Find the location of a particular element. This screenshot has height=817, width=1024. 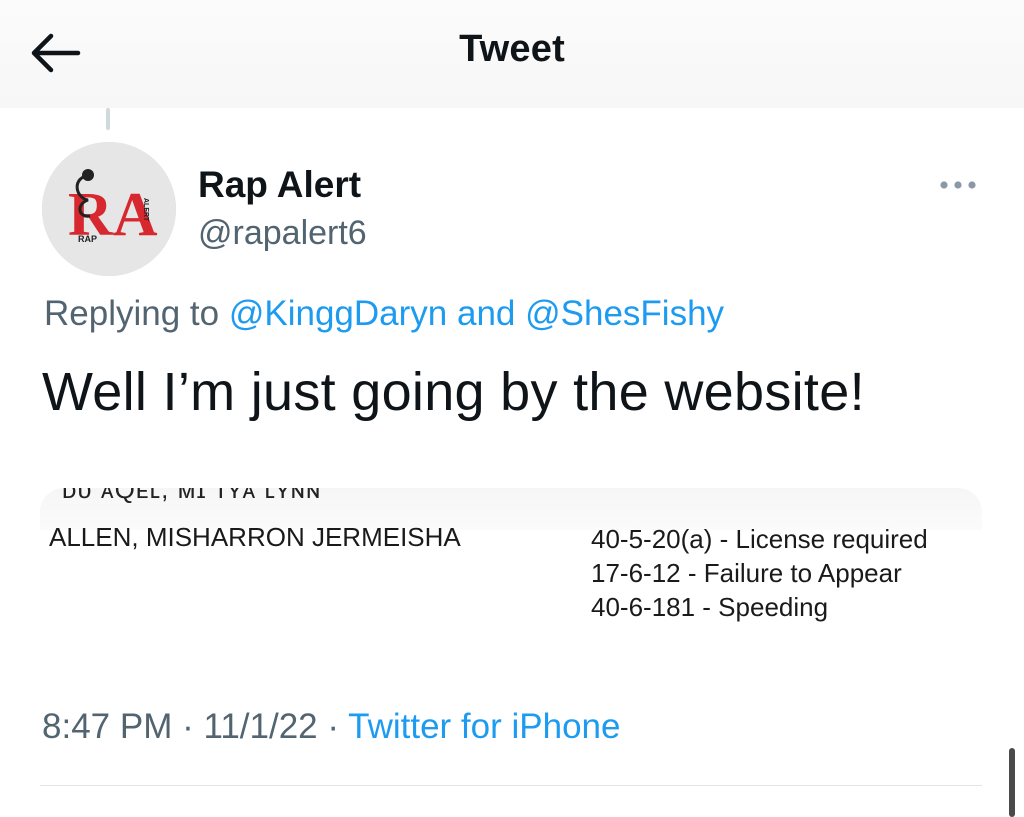

tweet-source-link: Twitter for iPhone is located at coordinates (484, 726).